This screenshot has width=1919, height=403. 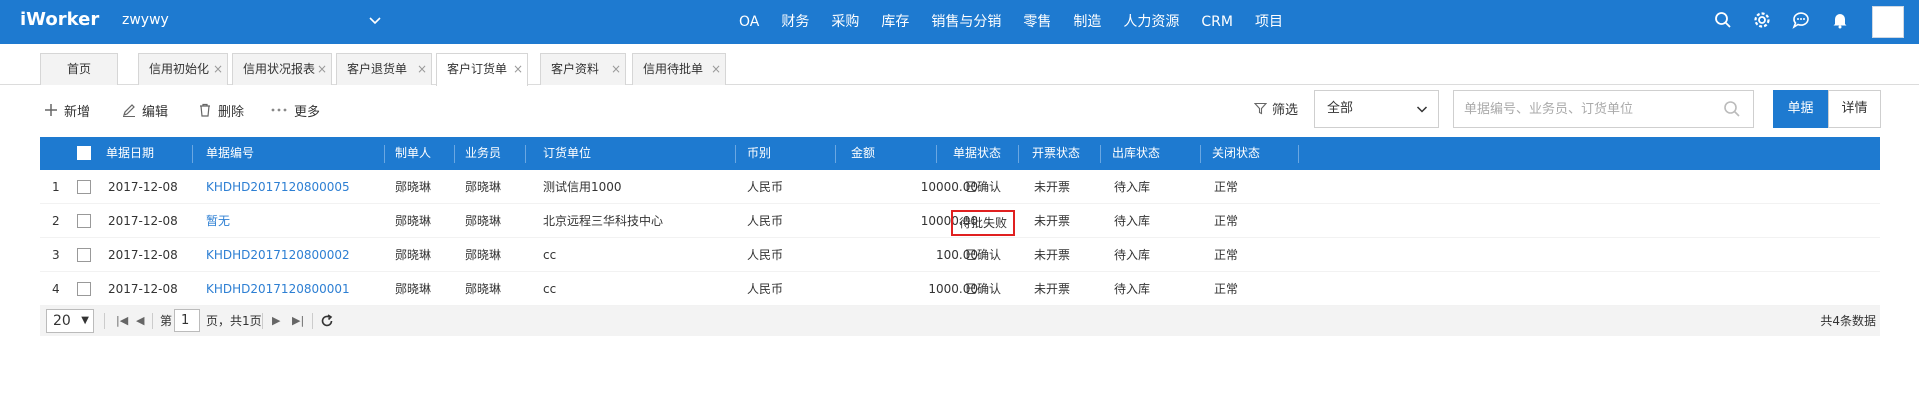 I want to click on cell-invoice: 未开票, so click(x=1052, y=221).